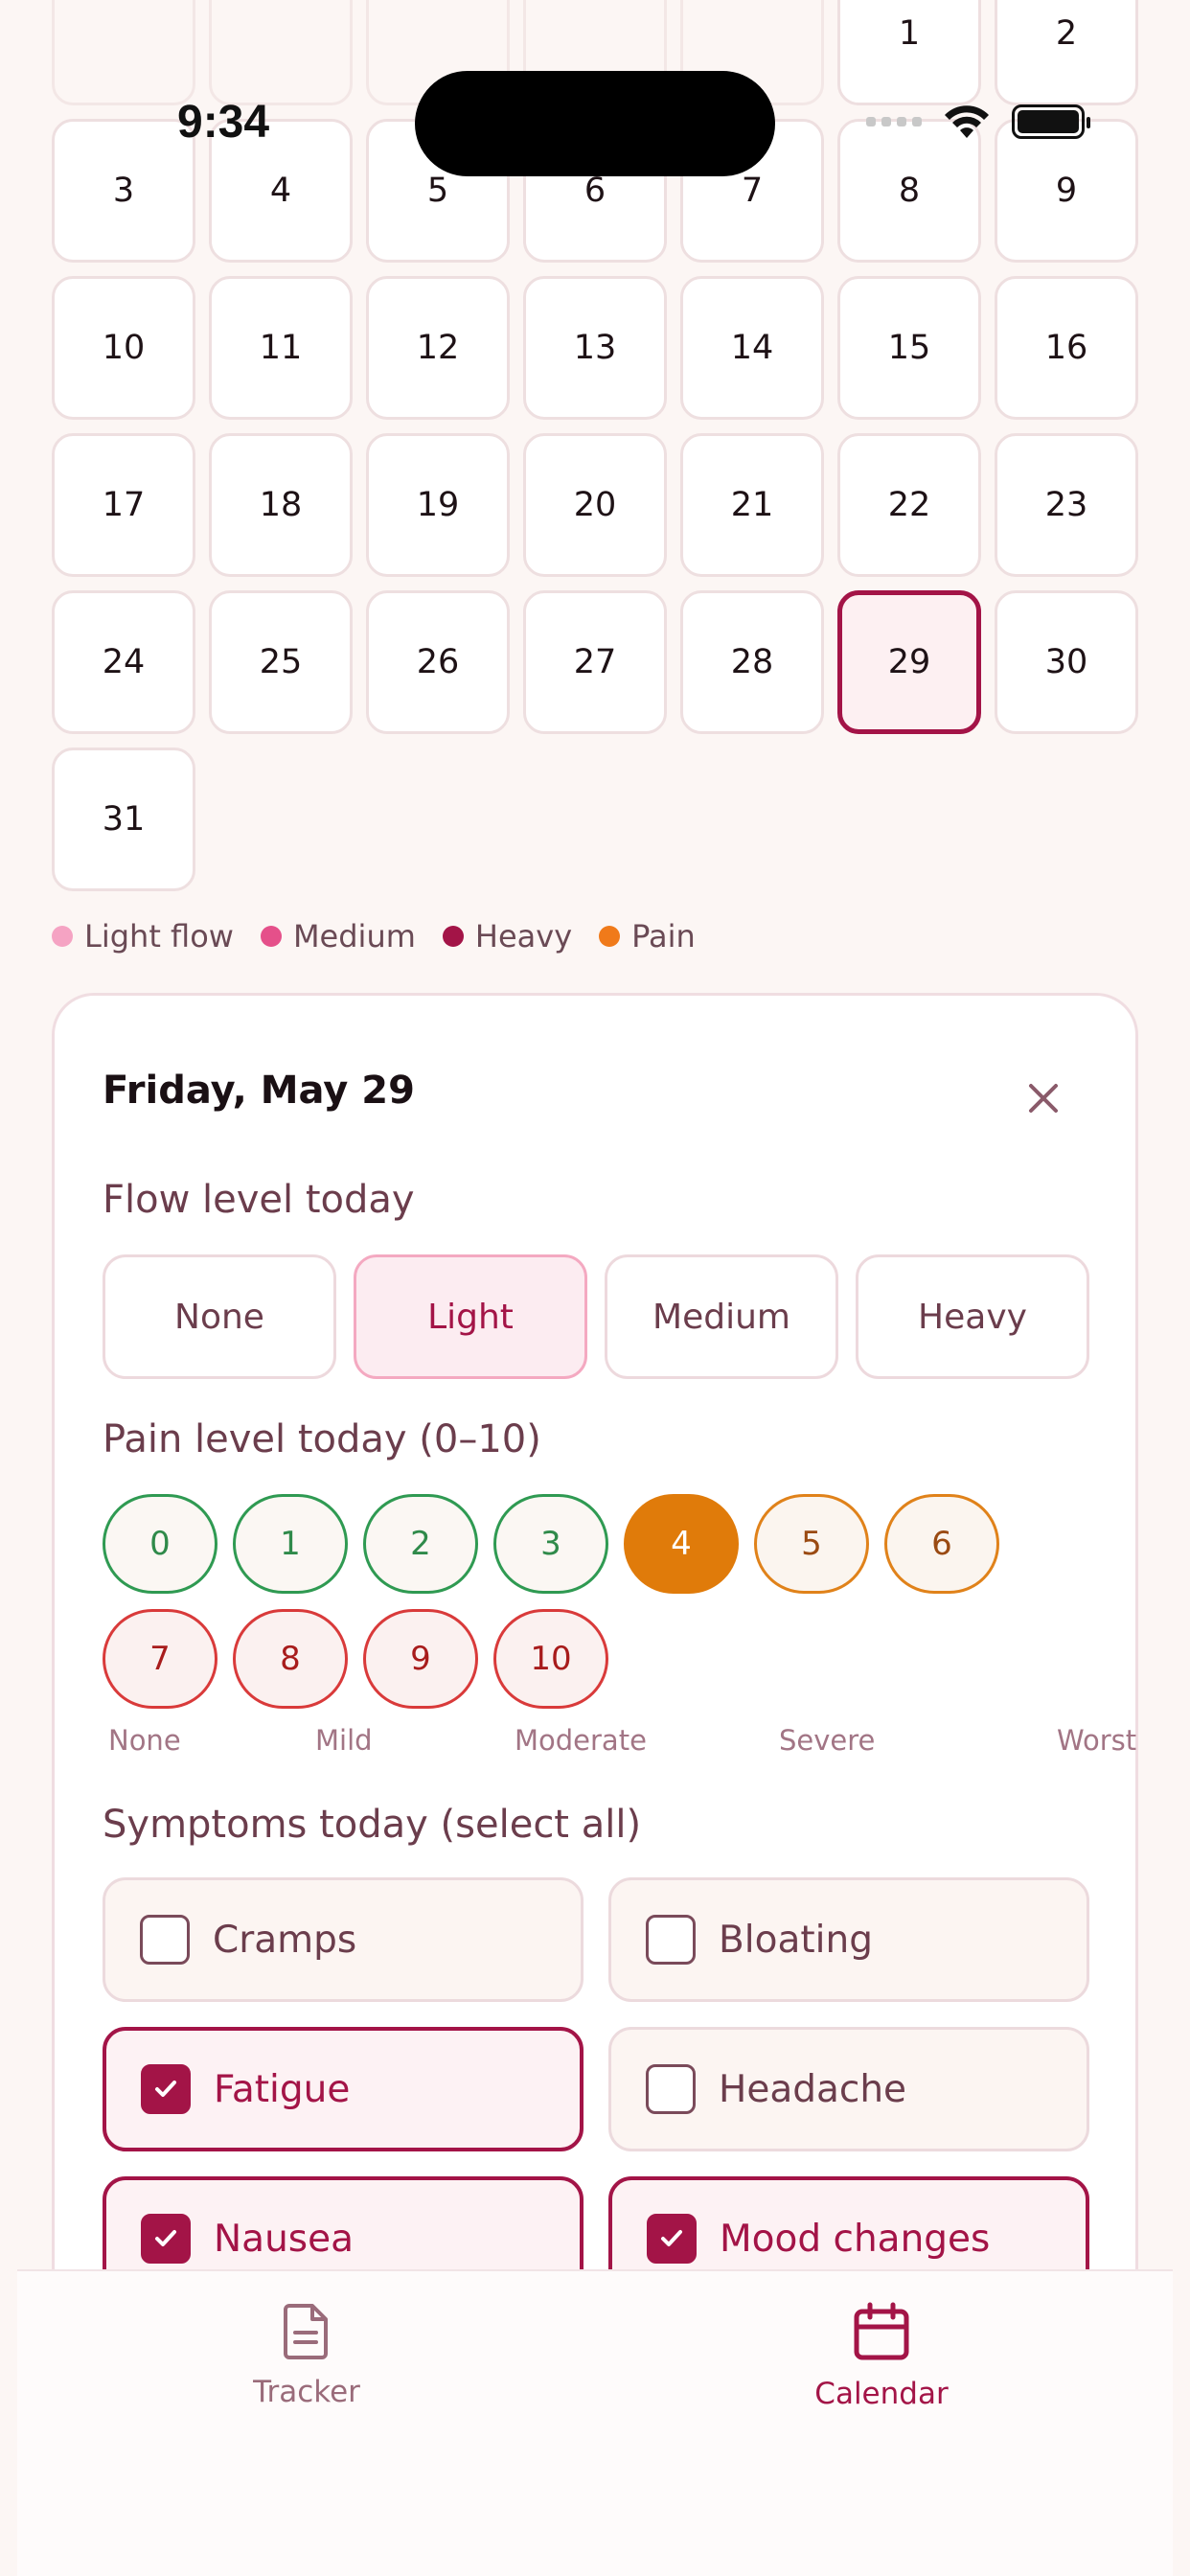  Describe the element at coordinates (290, 1659) in the screenshot. I see `pain-level-button: 8` at that location.